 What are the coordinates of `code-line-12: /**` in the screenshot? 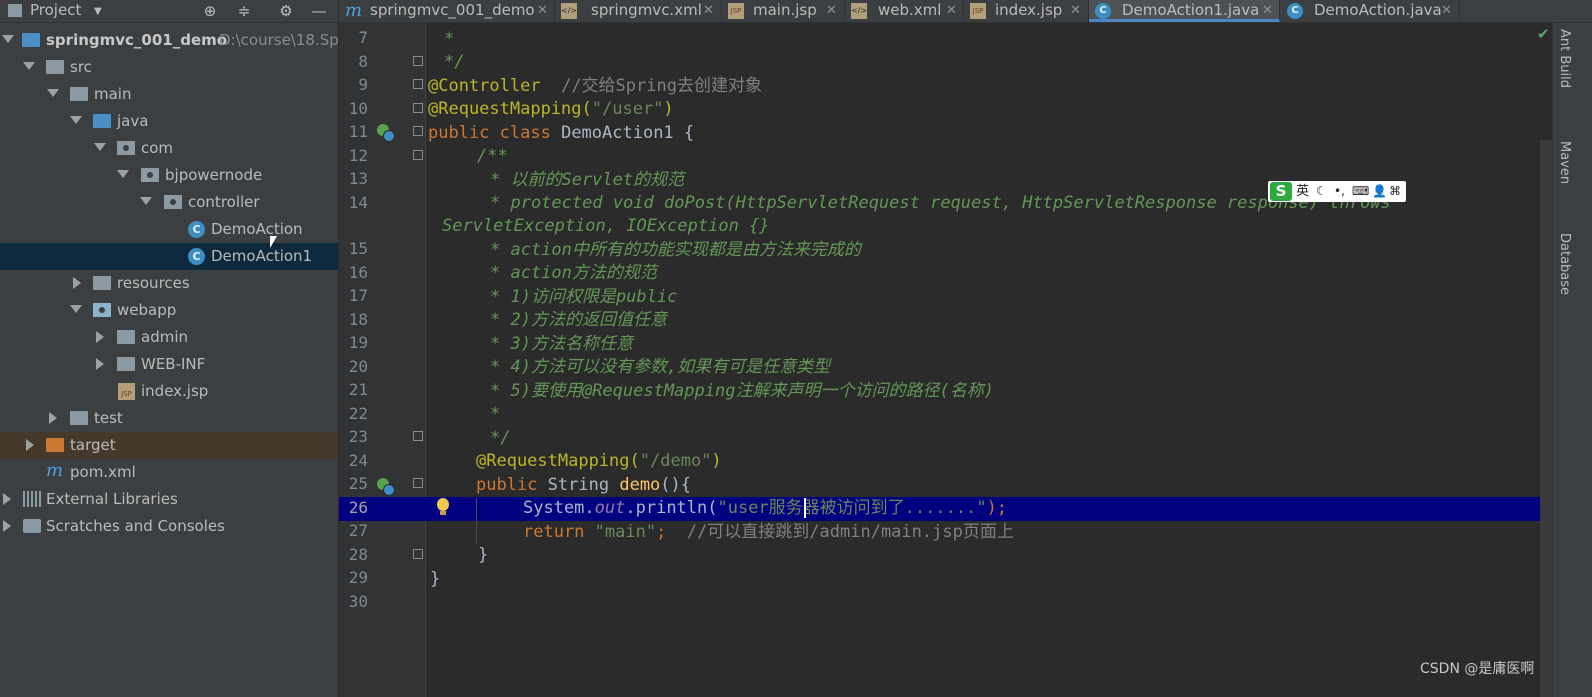 It's located at (492, 156).